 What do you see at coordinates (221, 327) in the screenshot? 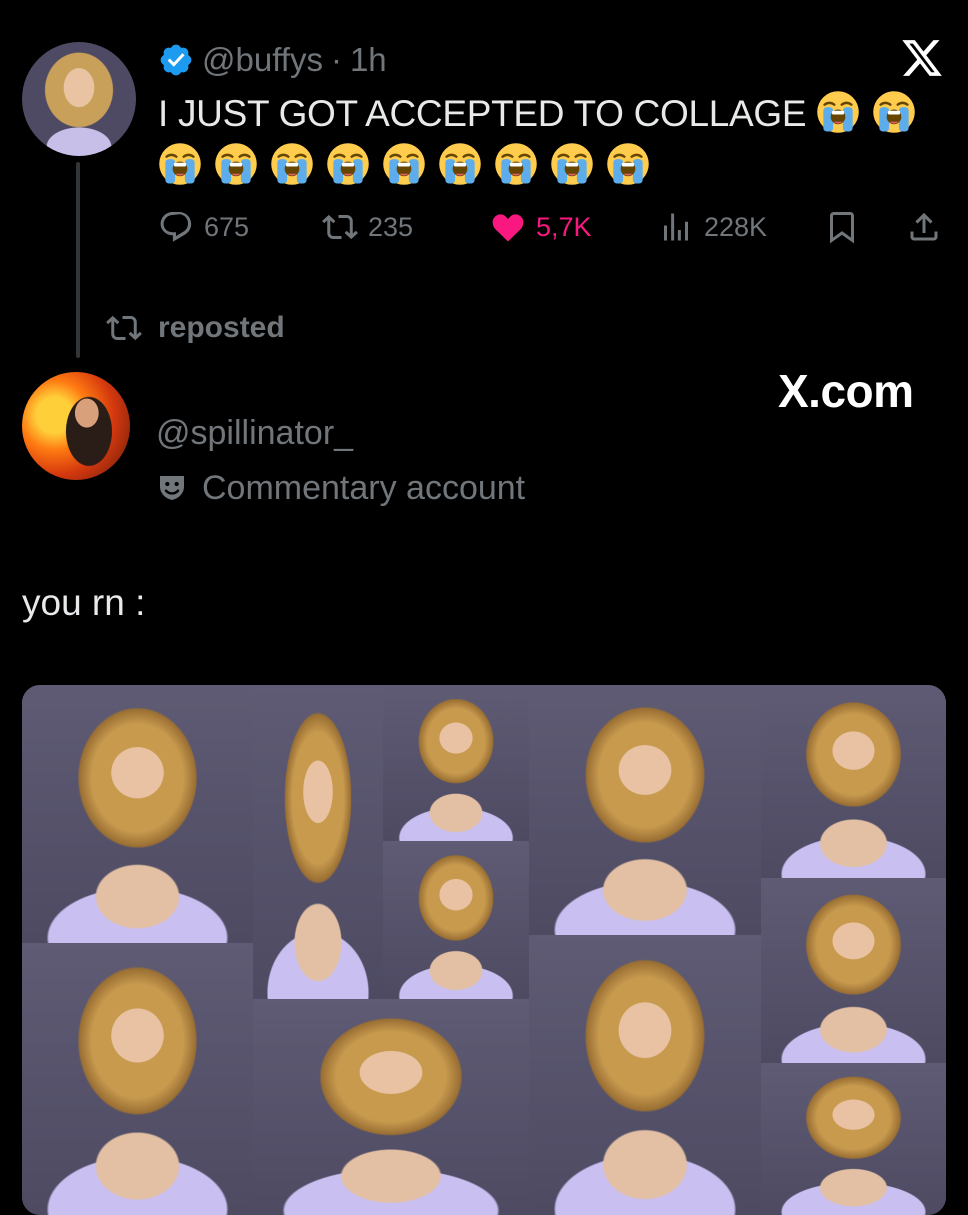
I see `repost-label: reposted` at bounding box center [221, 327].